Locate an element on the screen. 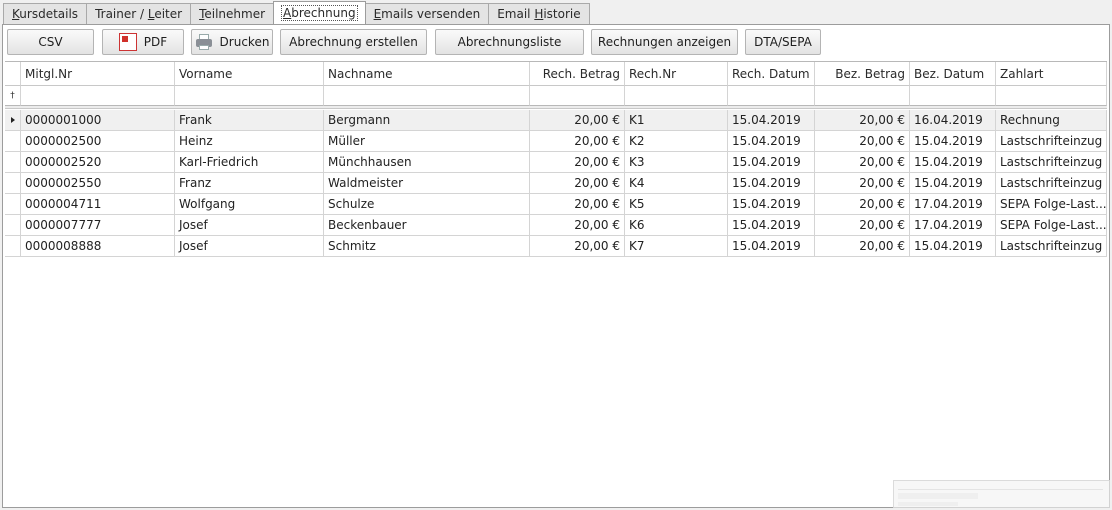 Image resolution: width=1112 pixels, height=510 pixels. tab-email-historie: Email Historie is located at coordinates (539, 13).